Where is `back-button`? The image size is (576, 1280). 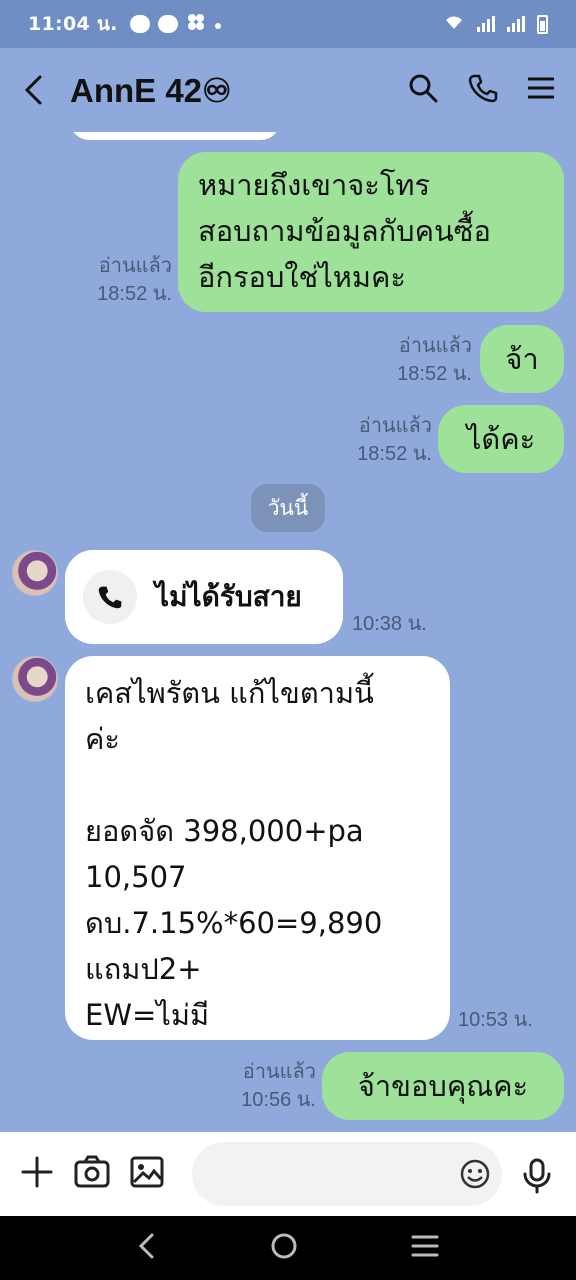 back-button is located at coordinates (40, 90).